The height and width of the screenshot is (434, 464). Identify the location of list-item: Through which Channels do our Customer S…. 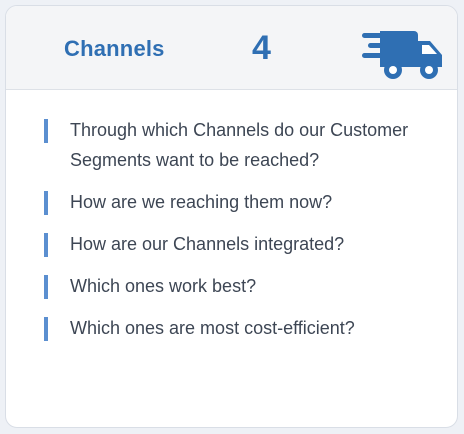
(244, 145).